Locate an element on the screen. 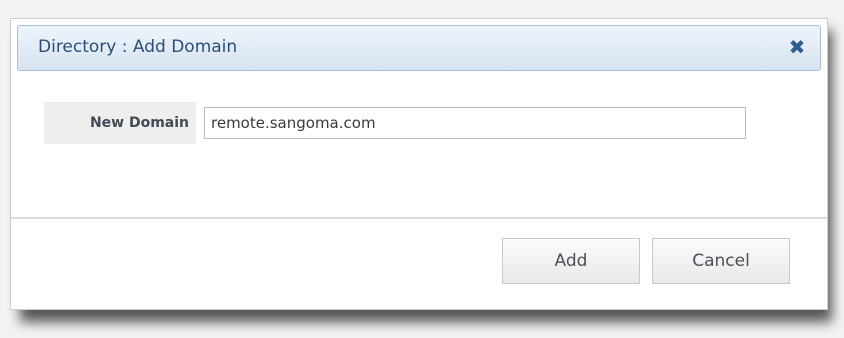 Image resolution: width=844 pixels, height=338 pixels. new-domain-input is located at coordinates (475, 123).